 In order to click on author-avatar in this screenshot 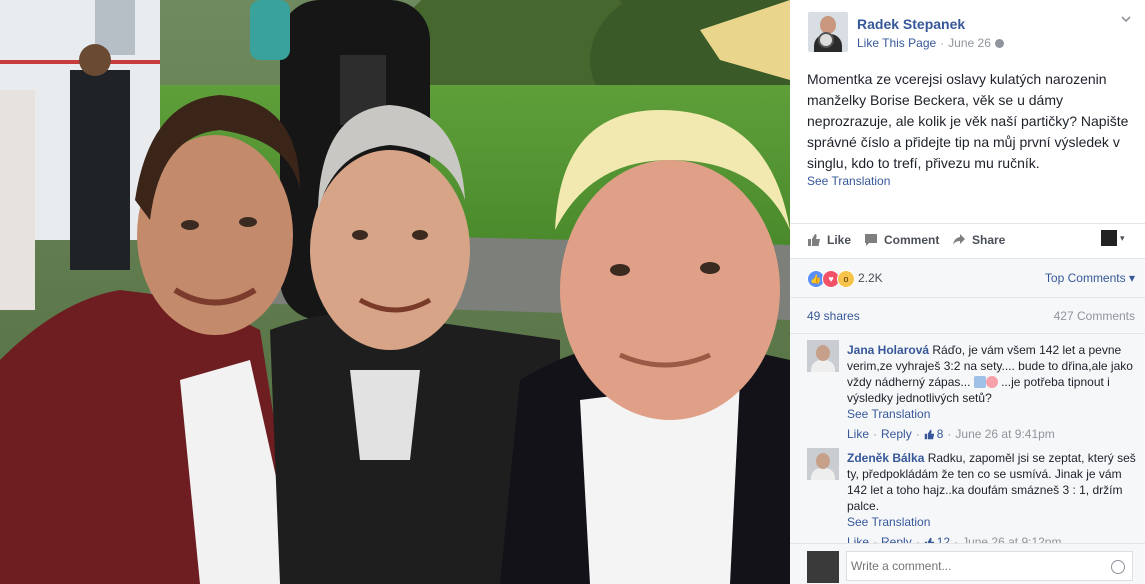, I will do `click(828, 32)`.